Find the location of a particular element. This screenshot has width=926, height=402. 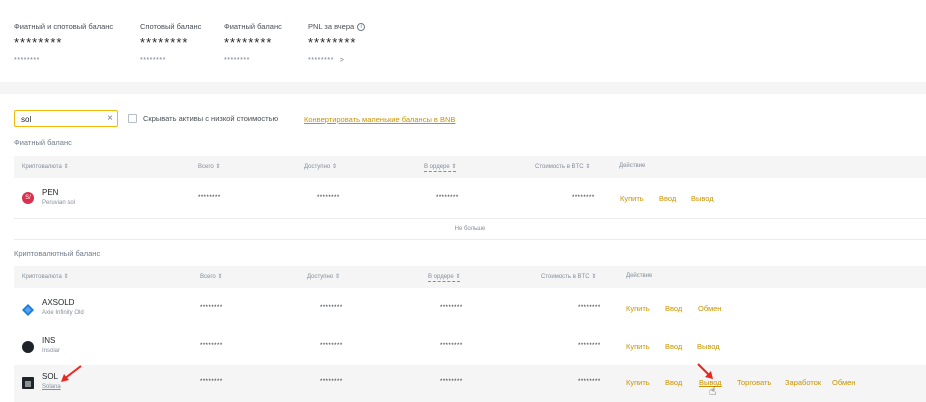

solana-icon is located at coordinates (28, 383).